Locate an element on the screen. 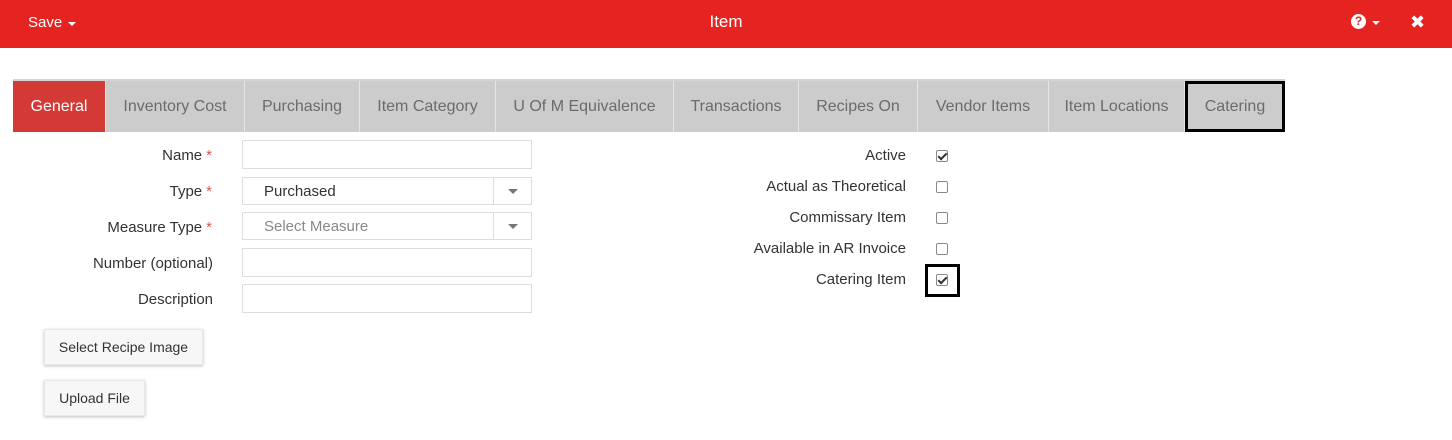 This screenshot has width=1452, height=440. caret-down-icon is located at coordinates (1376, 22).